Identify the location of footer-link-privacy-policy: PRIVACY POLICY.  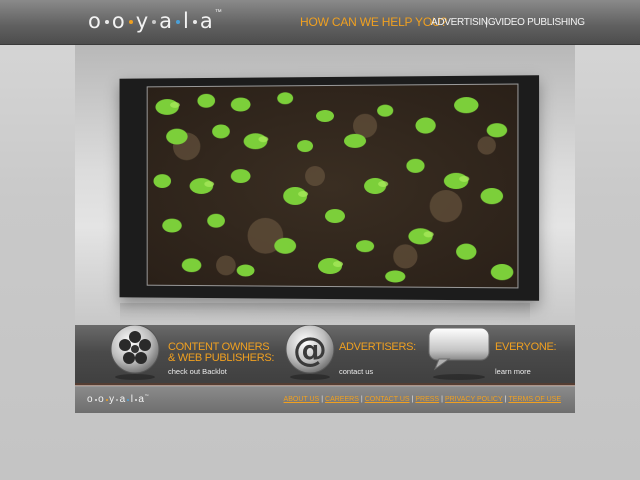
(474, 399).